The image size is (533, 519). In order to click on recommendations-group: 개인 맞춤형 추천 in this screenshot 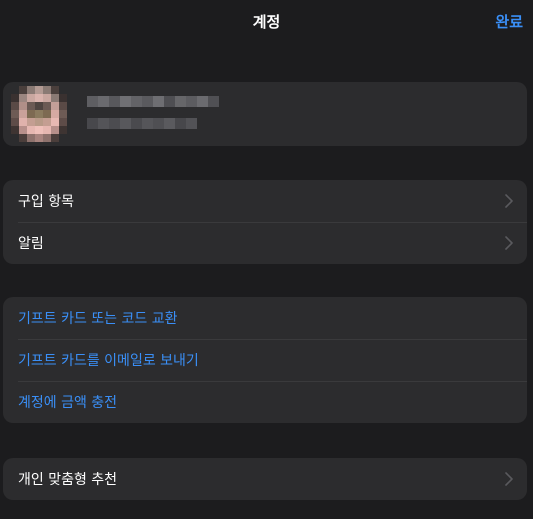, I will do `click(265, 479)`.